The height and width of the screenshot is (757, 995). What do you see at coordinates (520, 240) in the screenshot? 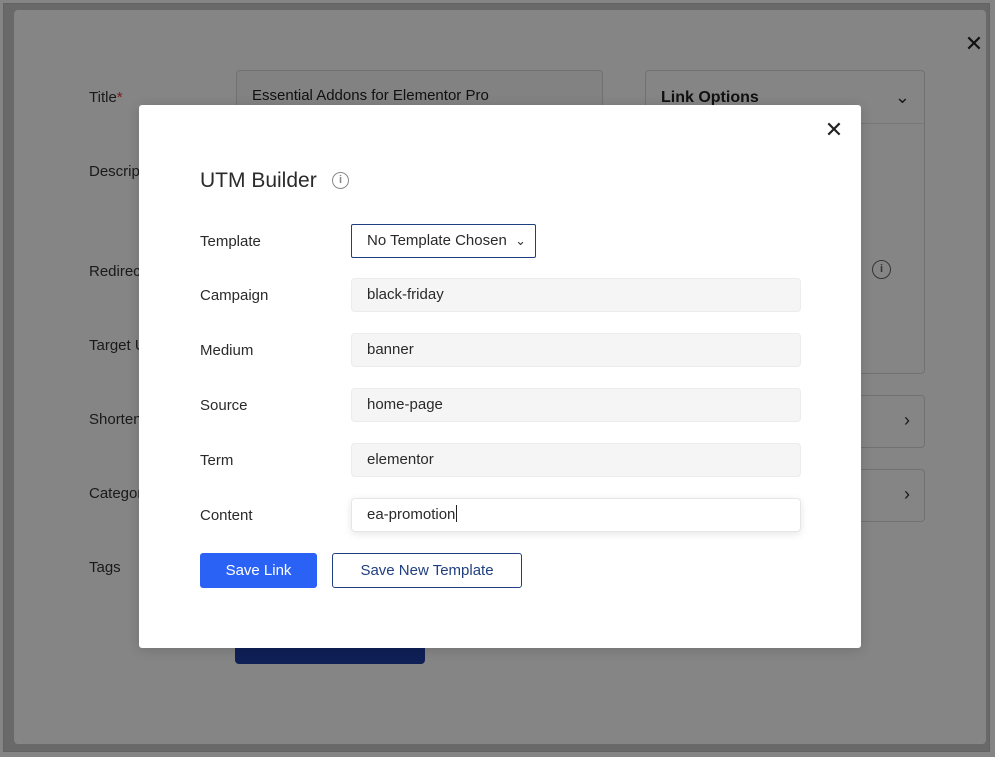
I see `chevron-down-icon: ⌄` at bounding box center [520, 240].